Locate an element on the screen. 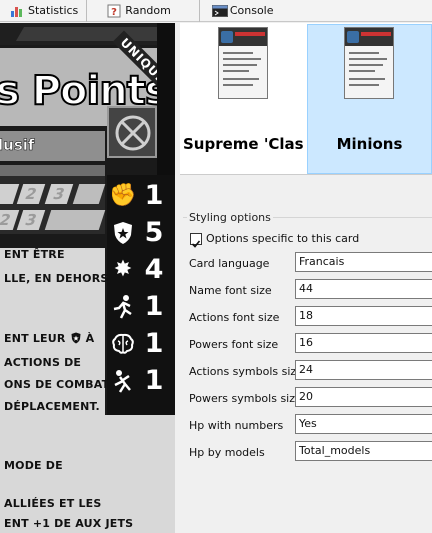 This screenshot has width=432, height=533. specific-options-label: Options specific to this card is located at coordinates (283, 238).